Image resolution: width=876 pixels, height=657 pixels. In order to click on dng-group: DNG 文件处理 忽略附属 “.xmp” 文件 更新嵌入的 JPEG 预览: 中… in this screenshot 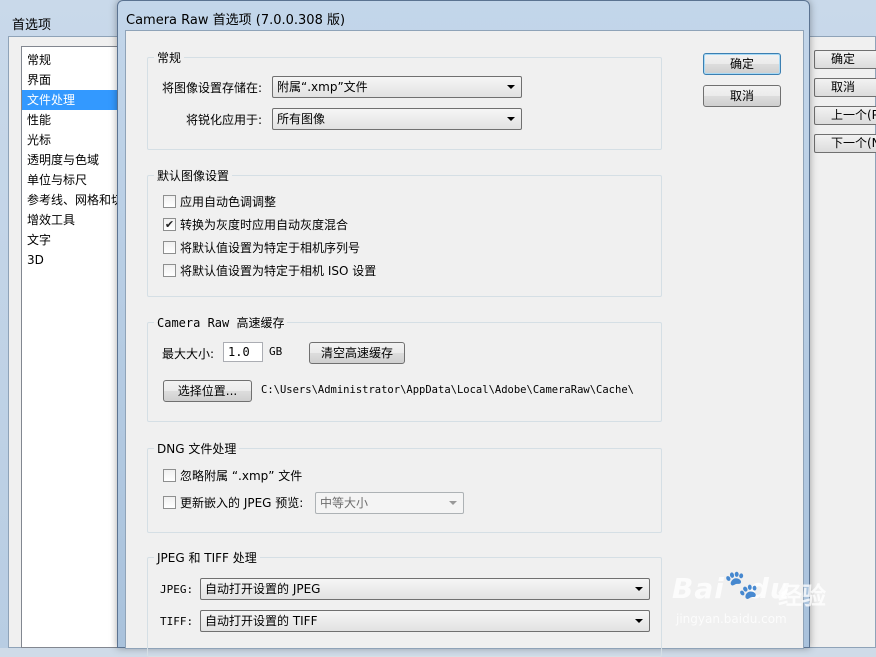, I will do `click(404, 486)`.